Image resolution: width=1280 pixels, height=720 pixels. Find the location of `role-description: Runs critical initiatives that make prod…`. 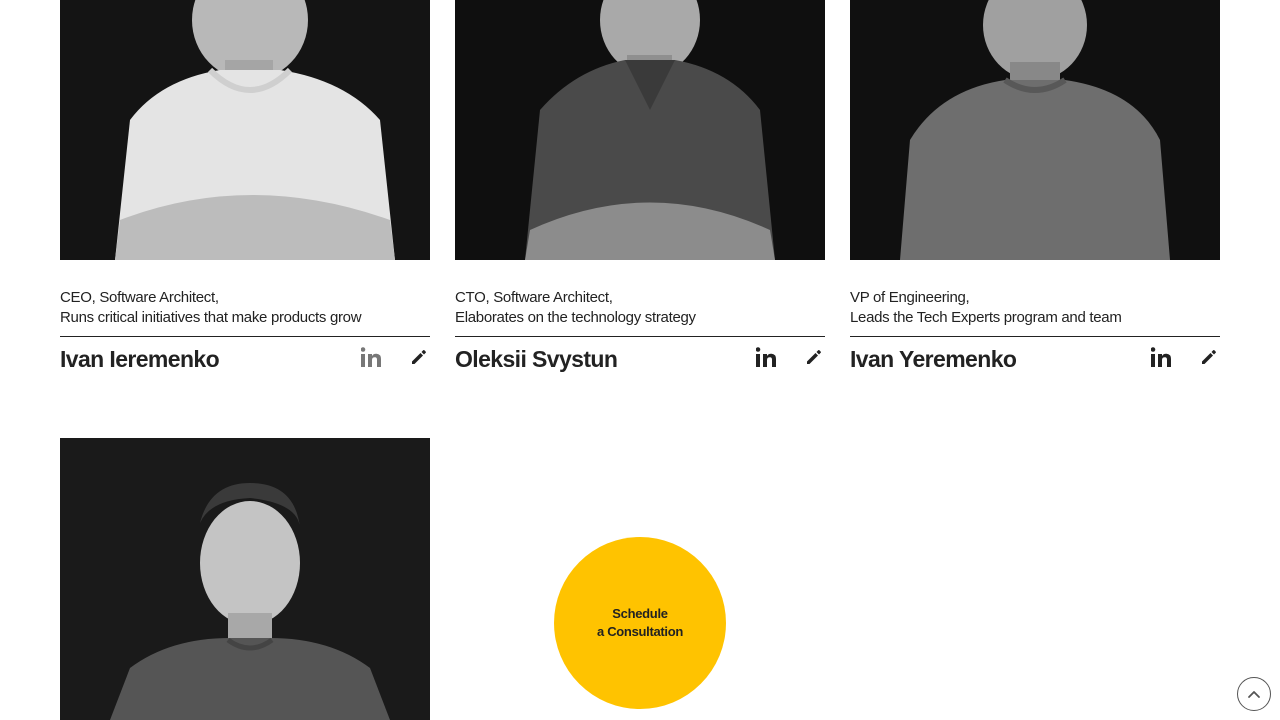

role-description: Runs critical initiatives that make prod… is located at coordinates (211, 317).